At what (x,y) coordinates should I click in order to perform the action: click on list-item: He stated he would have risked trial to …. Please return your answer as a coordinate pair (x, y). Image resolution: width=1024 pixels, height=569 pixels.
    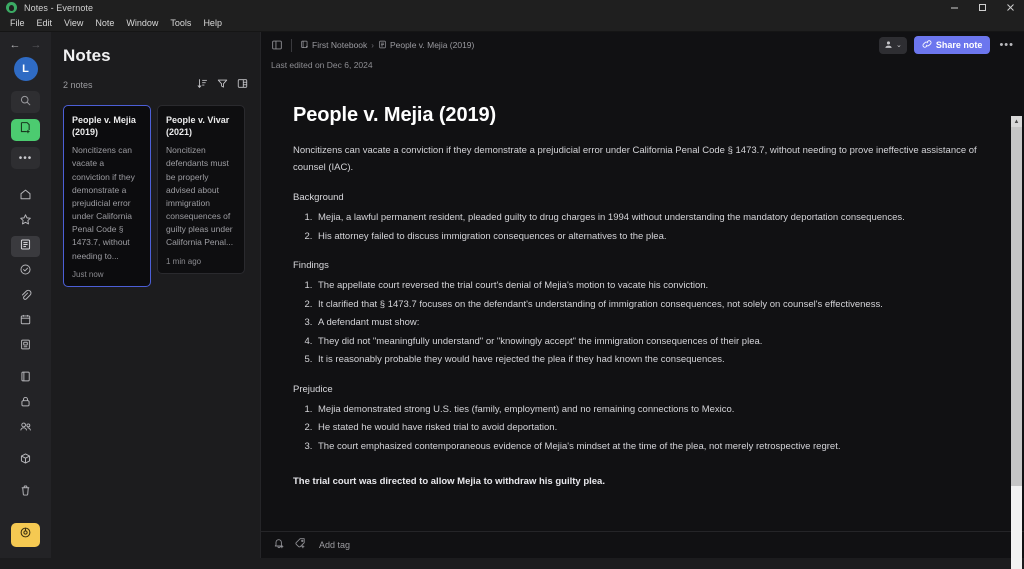
    Looking at the image, I should click on (654, 428).